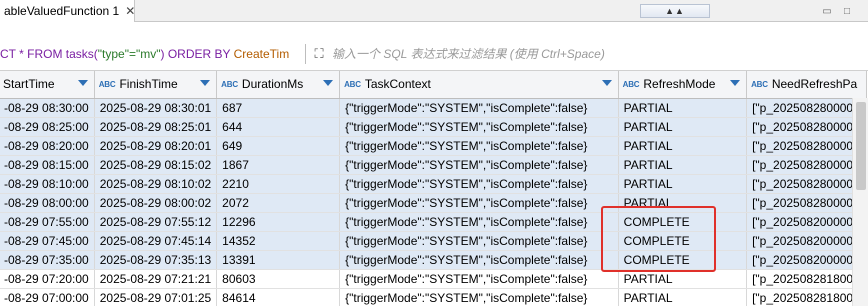 The height and width of the screenshot is (306, 868). What do you see at coordinates (156, 108) in the screenshot?
I see `cell-finishtime: 2025-08-29 08:30:01` at bounding box center [156, 108].